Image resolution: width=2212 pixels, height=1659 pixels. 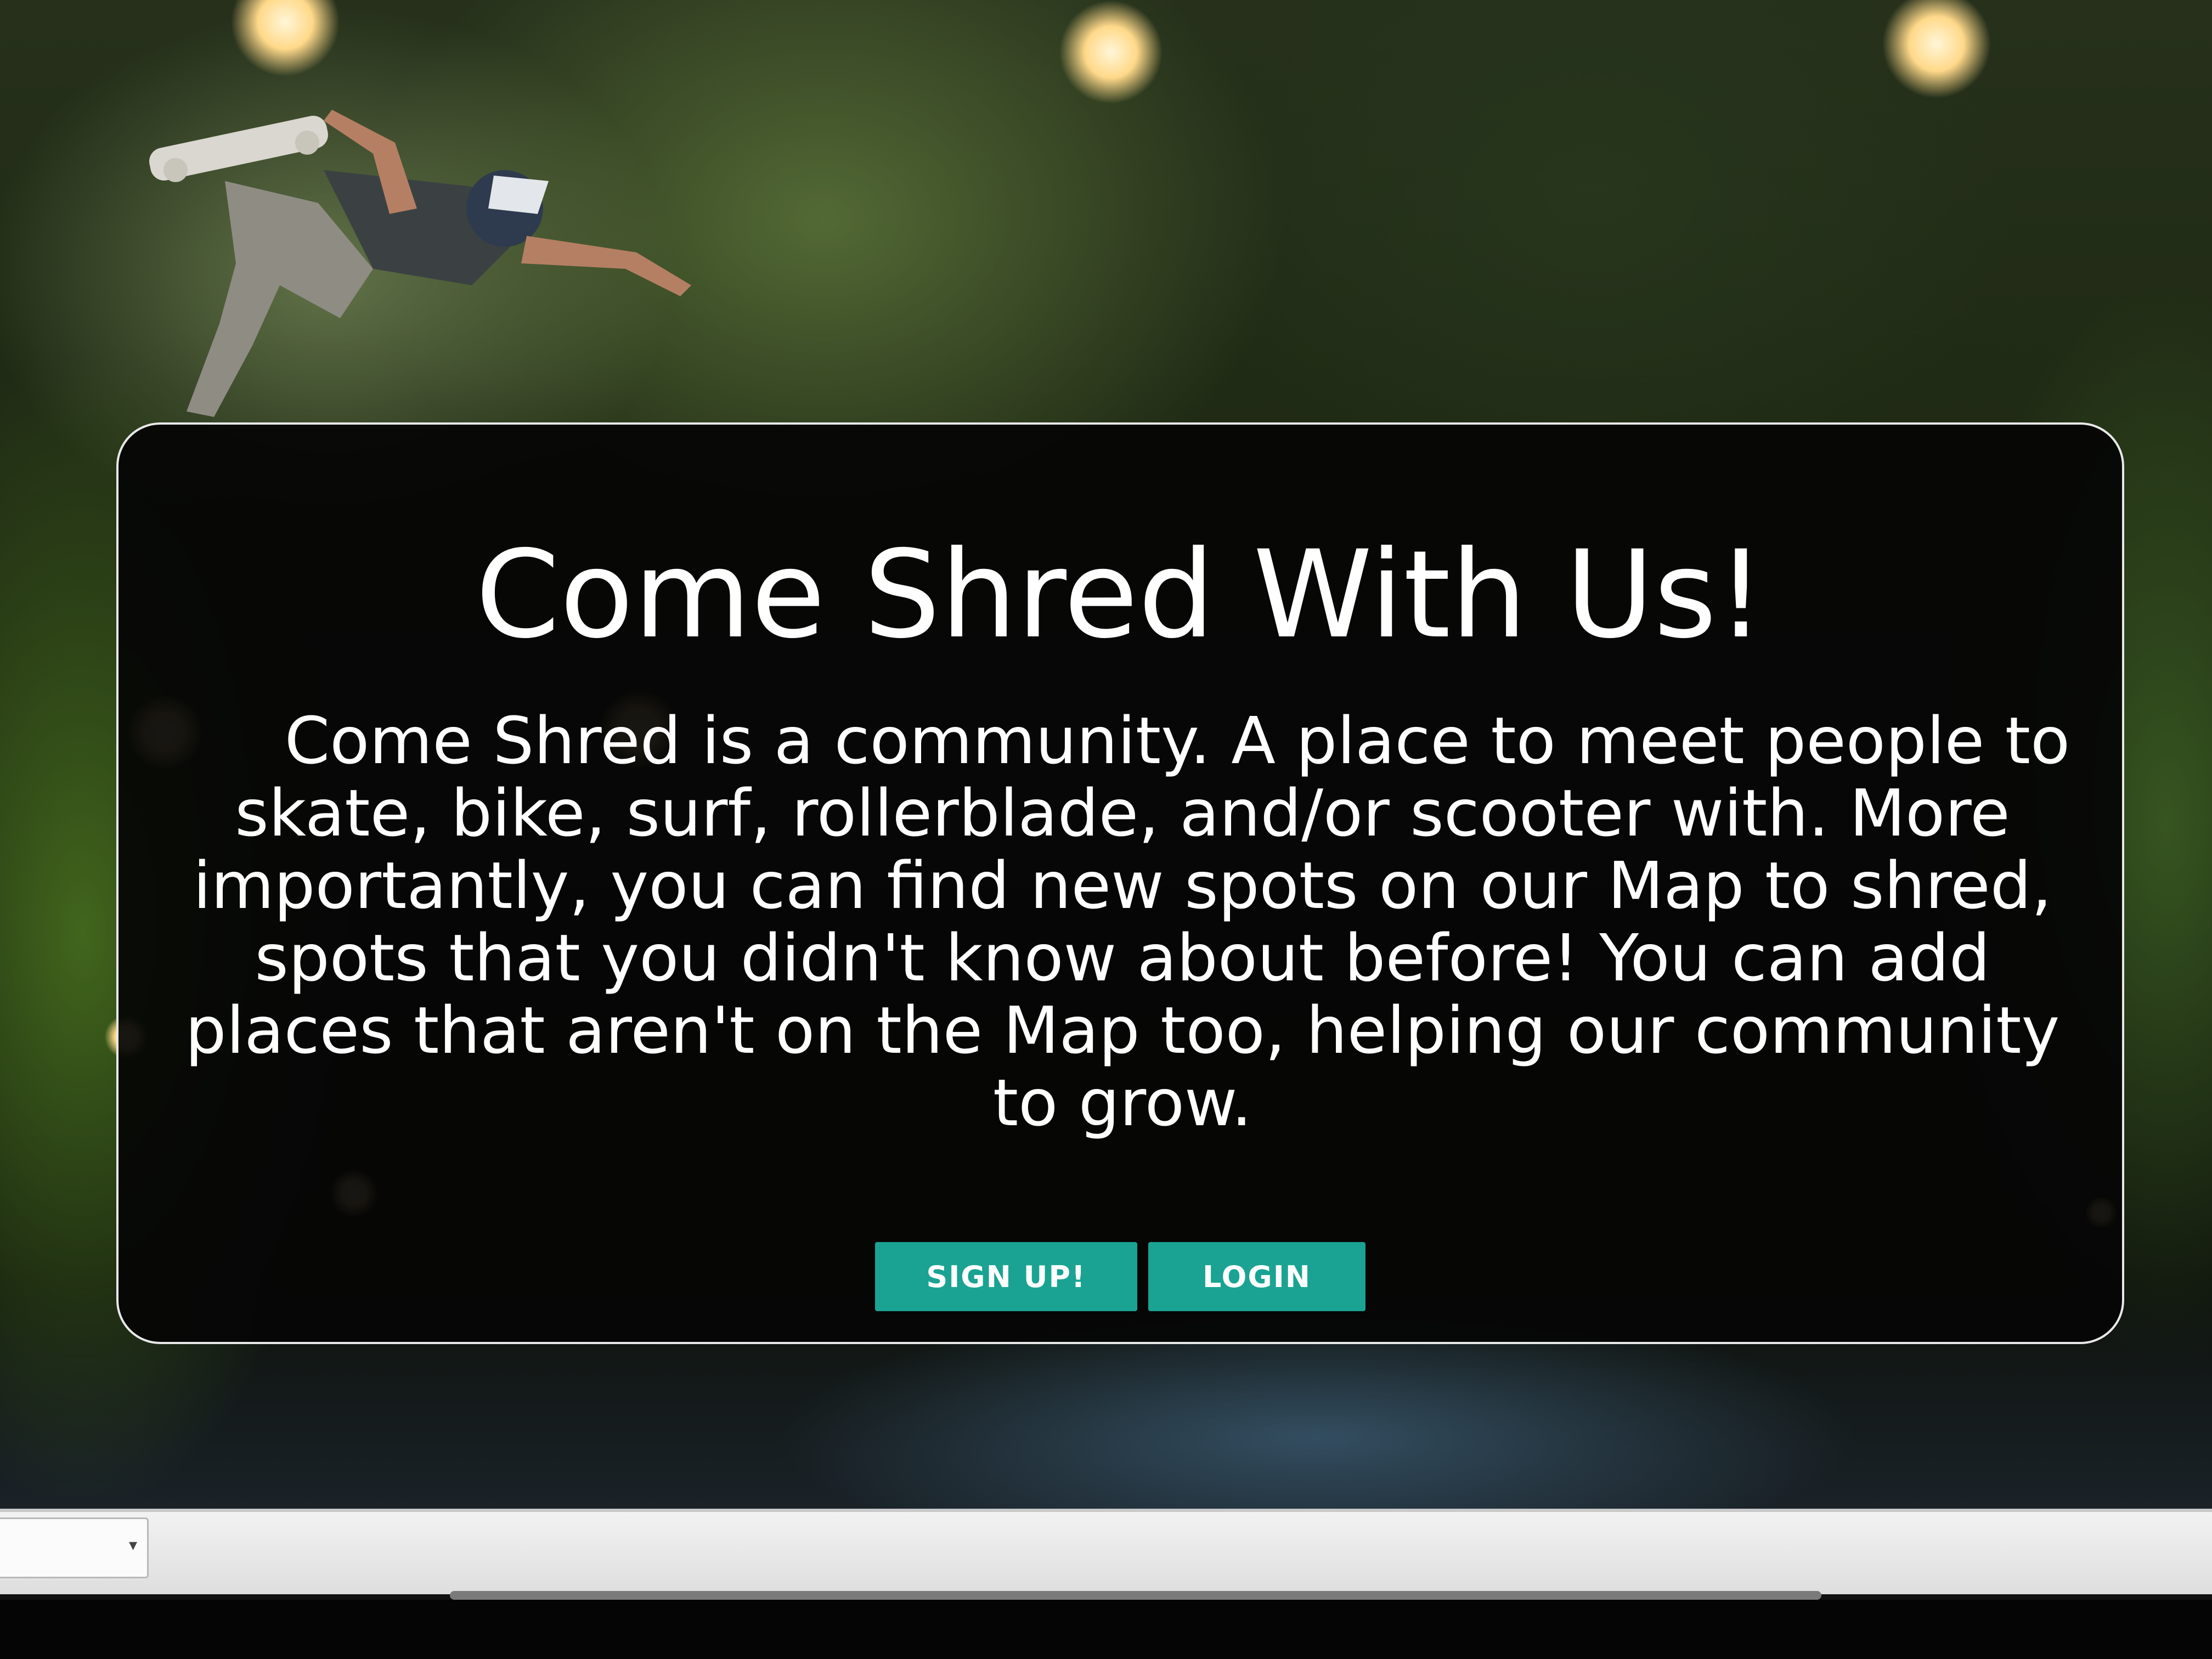 What do you see at coordinates (1006, 1276) in the screenshot?
I see `signup-button: SIGN UP!` at bounding box center [1006, 1276].